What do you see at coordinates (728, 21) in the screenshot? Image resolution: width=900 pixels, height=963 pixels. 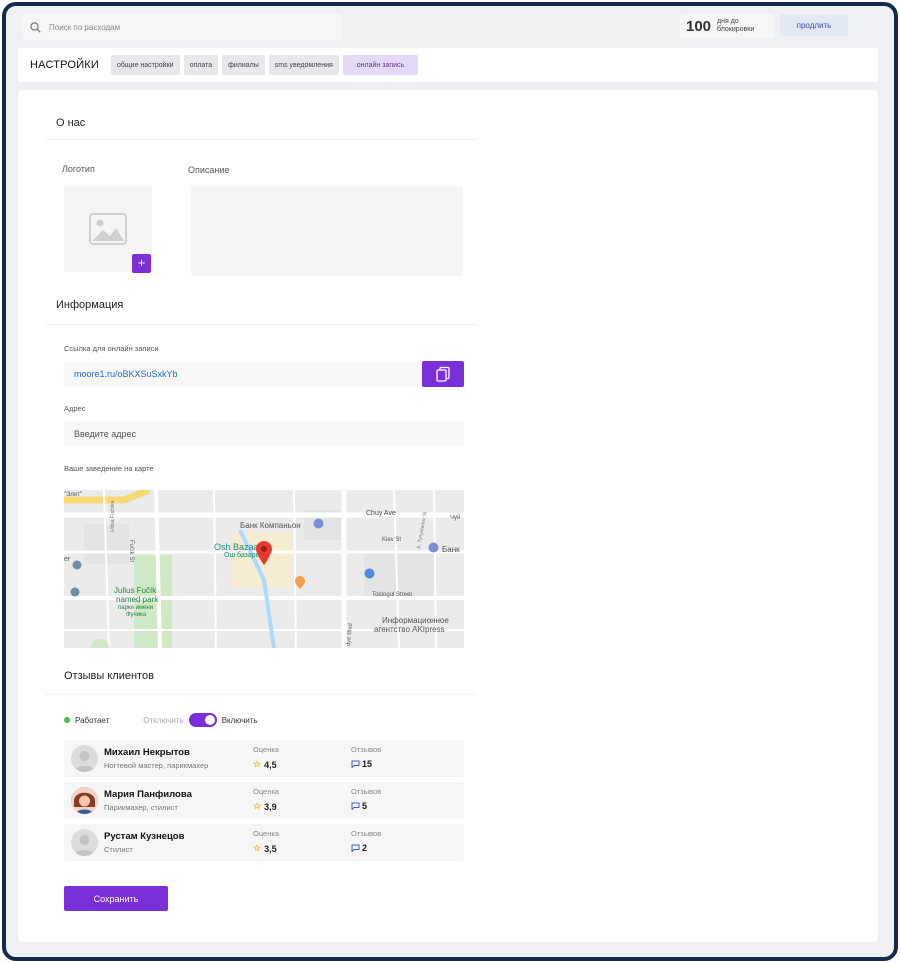 I see `days-label-1: дня до` at bounding box center [728, 21].